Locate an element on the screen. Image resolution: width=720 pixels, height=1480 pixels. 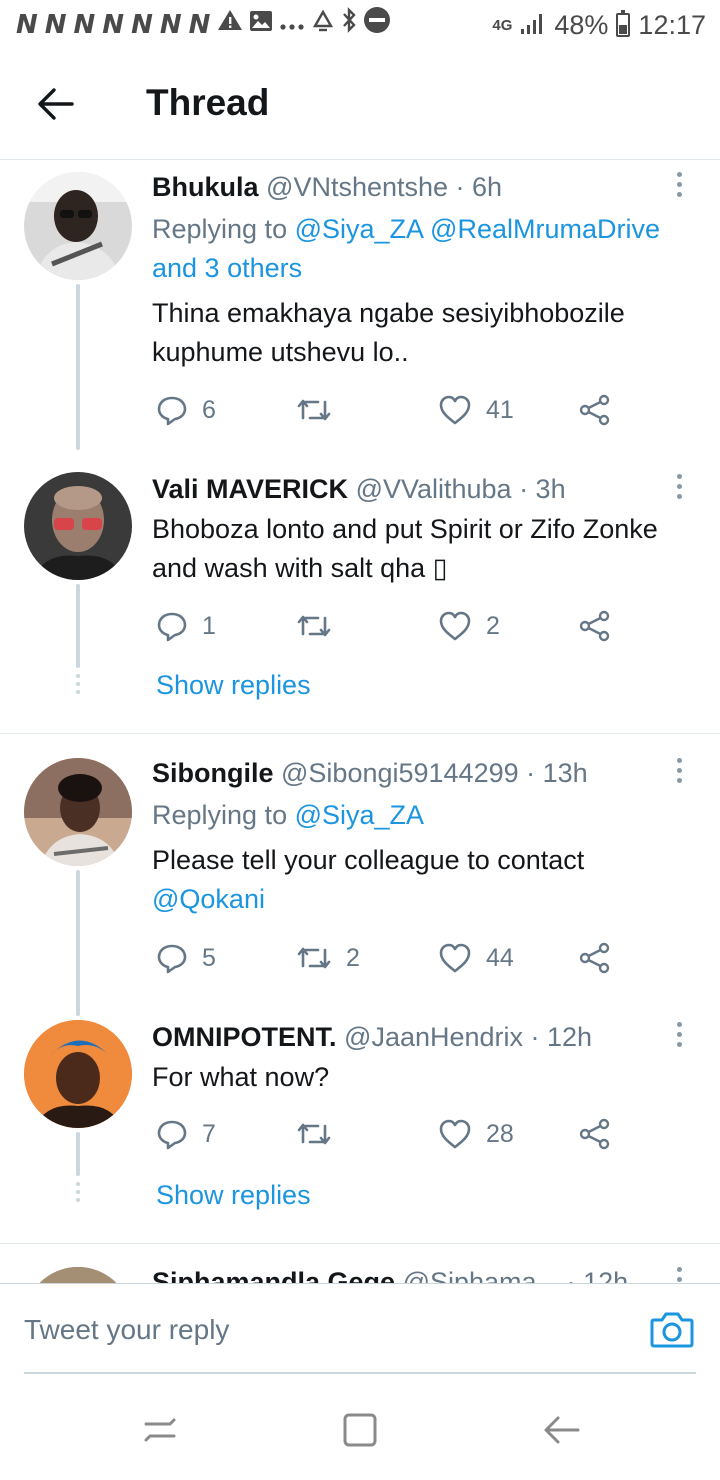
tweet-header: Bhukula @VNtshentshe · 6h is located at coordinates (327, 187).